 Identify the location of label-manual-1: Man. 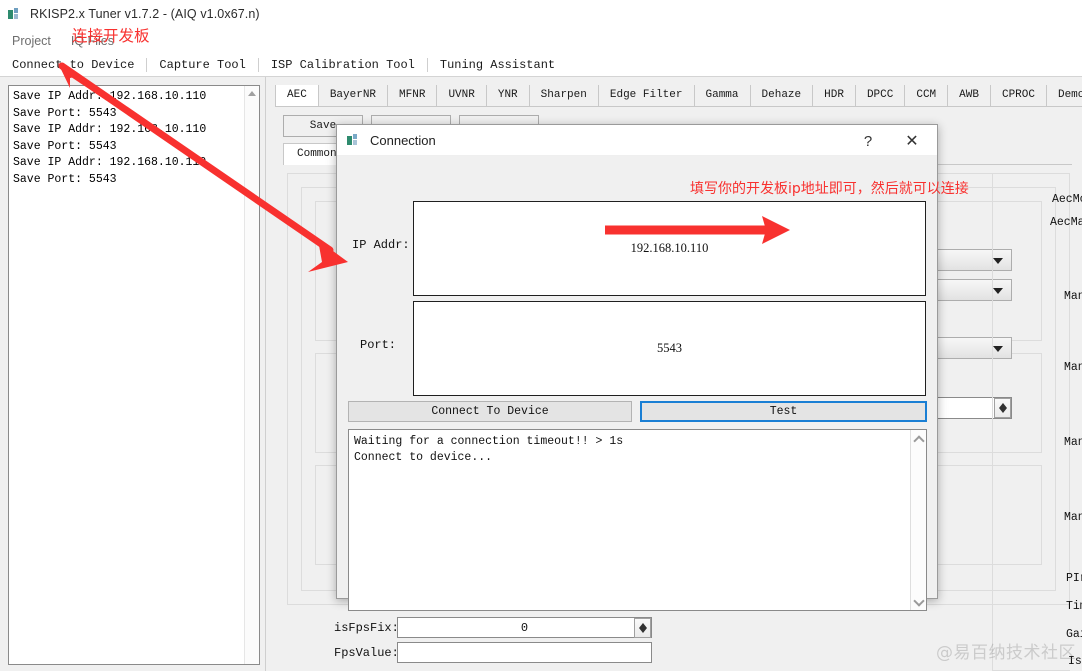
(1073, 296).